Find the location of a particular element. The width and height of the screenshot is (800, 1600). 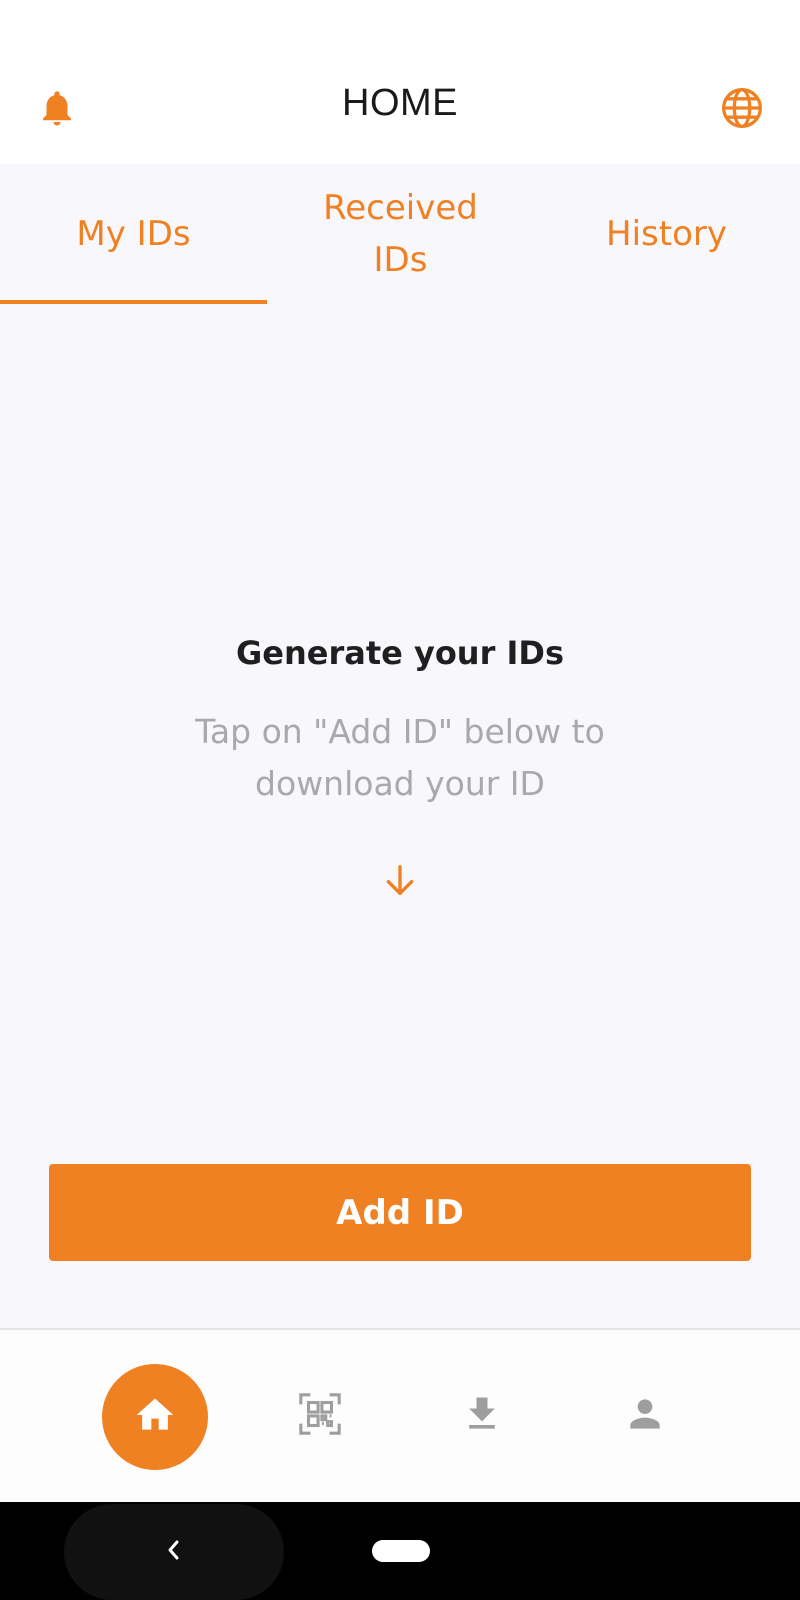

nav-qr-scan is located at coordinates (320, 1416).